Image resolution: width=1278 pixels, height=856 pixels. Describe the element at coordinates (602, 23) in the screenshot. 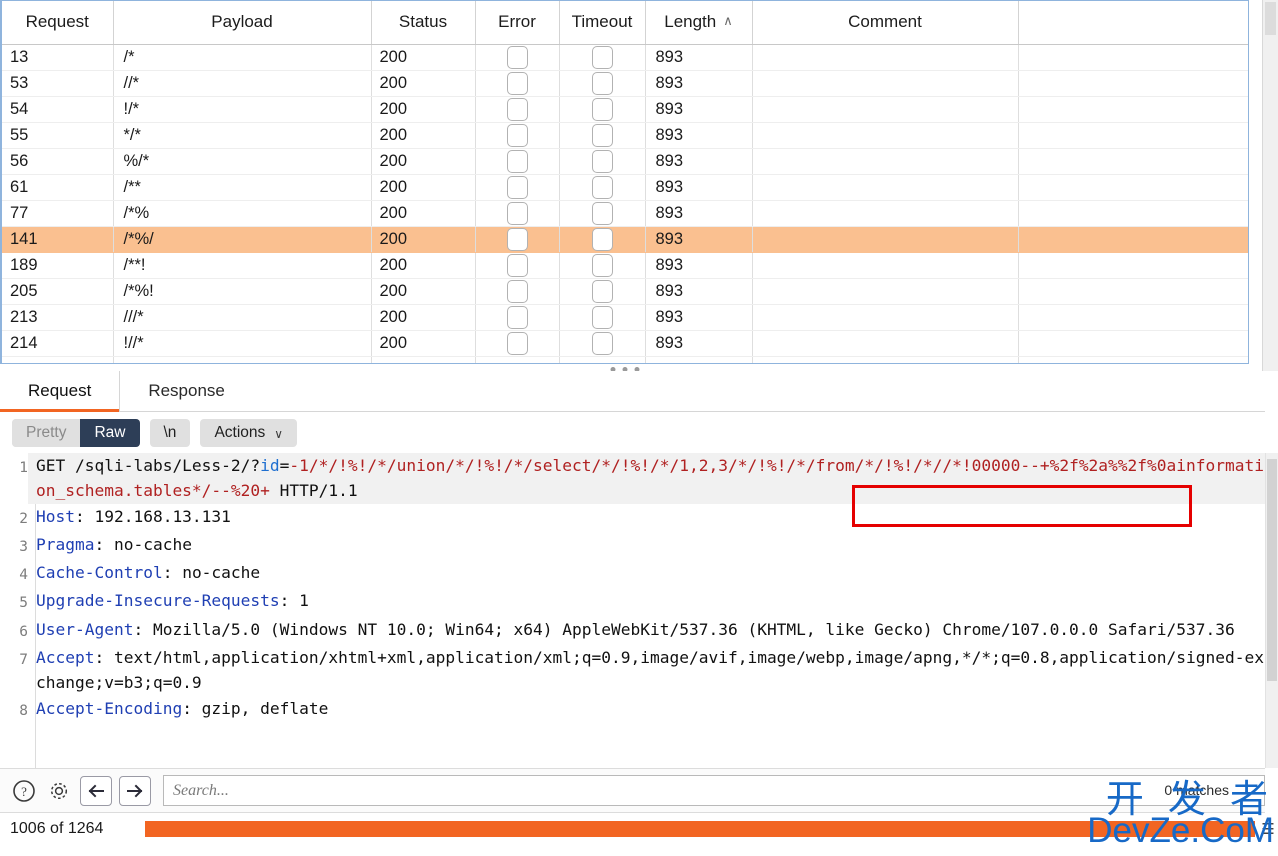

I see `column-header-timeout: Timeout` at that location.